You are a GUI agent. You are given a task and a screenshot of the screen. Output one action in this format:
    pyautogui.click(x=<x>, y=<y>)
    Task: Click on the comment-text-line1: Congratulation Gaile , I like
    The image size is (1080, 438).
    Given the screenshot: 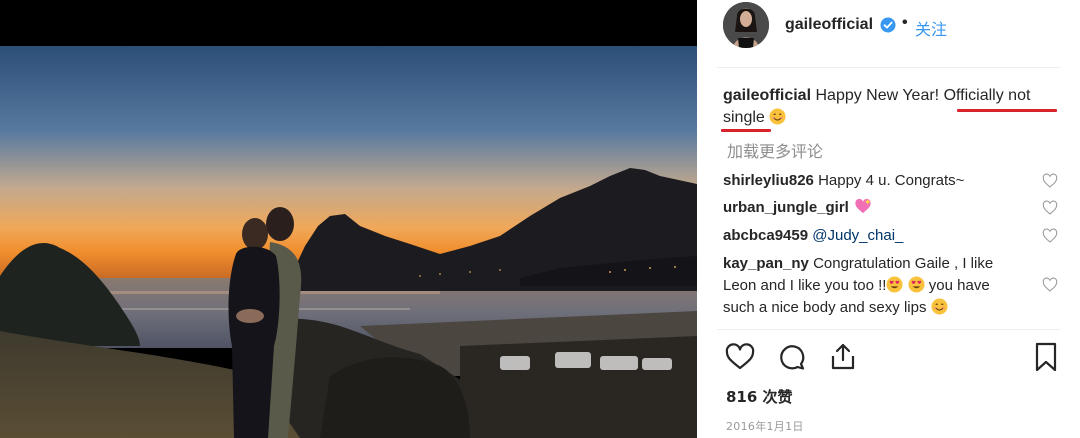 What is the action you would take?
    pyautogui.click(x=903, y=263)
    